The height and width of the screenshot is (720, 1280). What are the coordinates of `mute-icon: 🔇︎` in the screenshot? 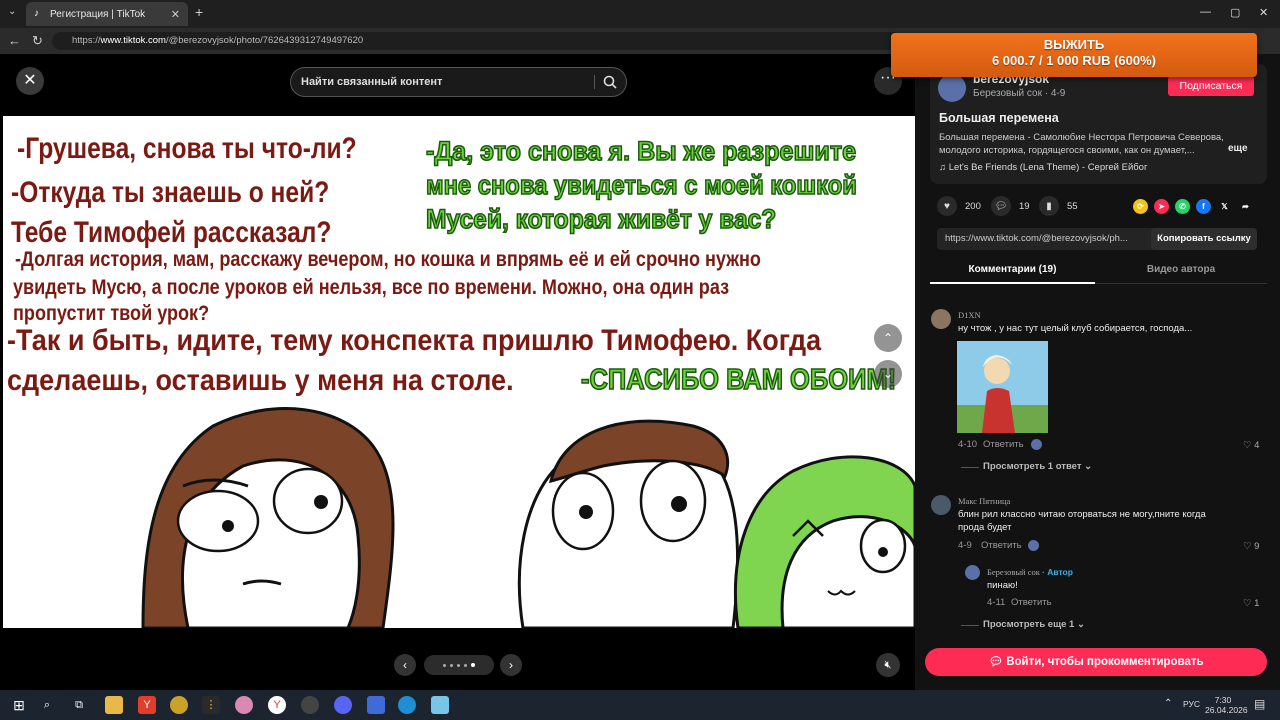 It's located at (888, 665).